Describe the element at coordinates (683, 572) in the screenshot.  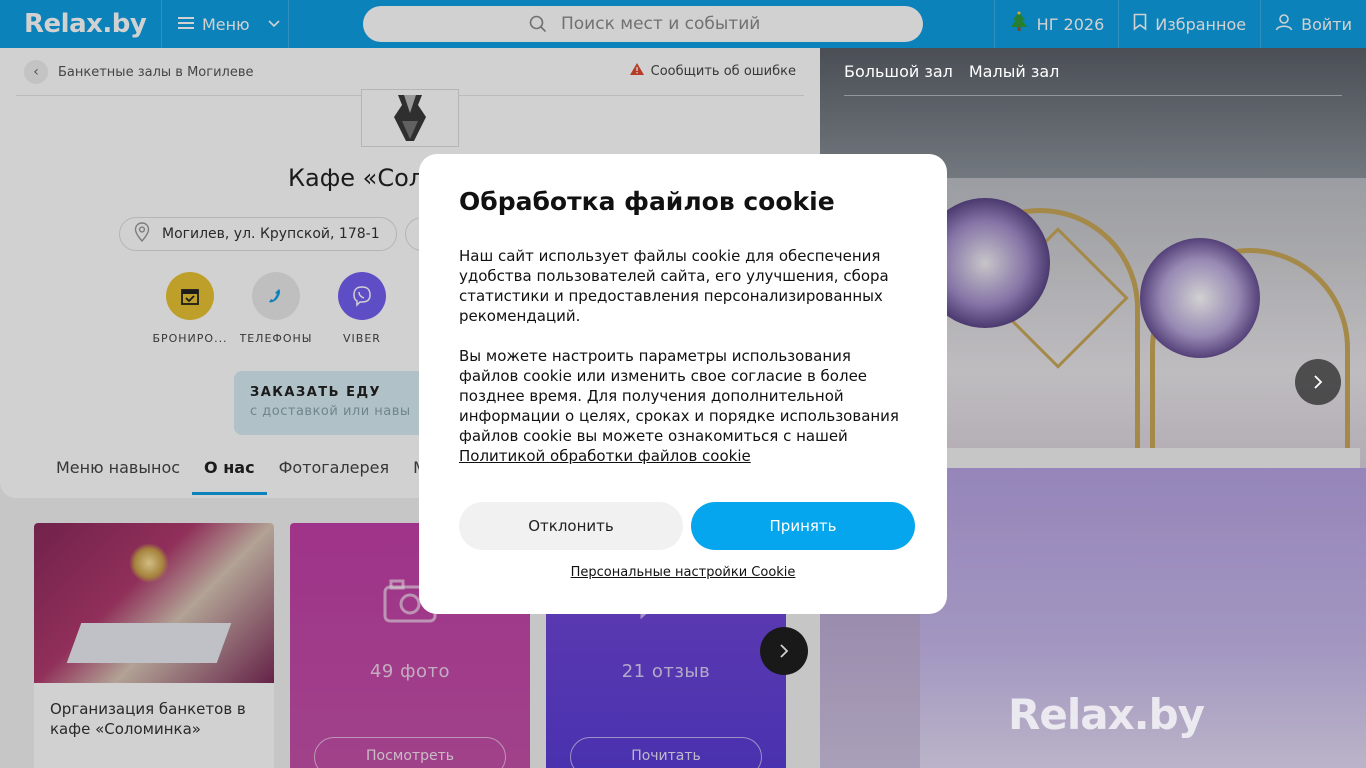
I see `personal-cookie-settings-link: Персональные настройки Cookie` at that location.